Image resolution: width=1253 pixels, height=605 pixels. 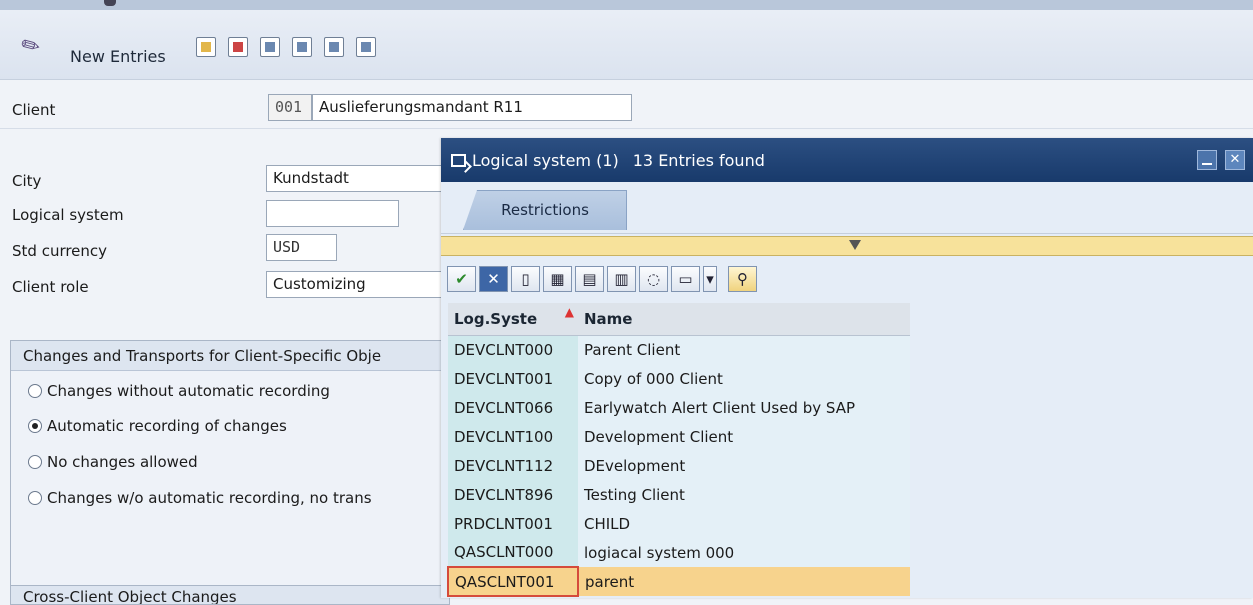 What do you see at coordinates (744, 465) in the screenshot?
I see `name-cell: DEvelopment` at bounding box center [744, 465].